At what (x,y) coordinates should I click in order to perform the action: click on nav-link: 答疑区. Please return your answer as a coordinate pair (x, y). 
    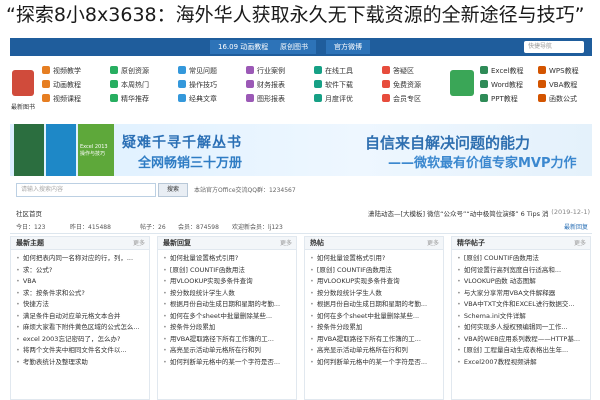
    Looking at the image, I should click on (401, 71).